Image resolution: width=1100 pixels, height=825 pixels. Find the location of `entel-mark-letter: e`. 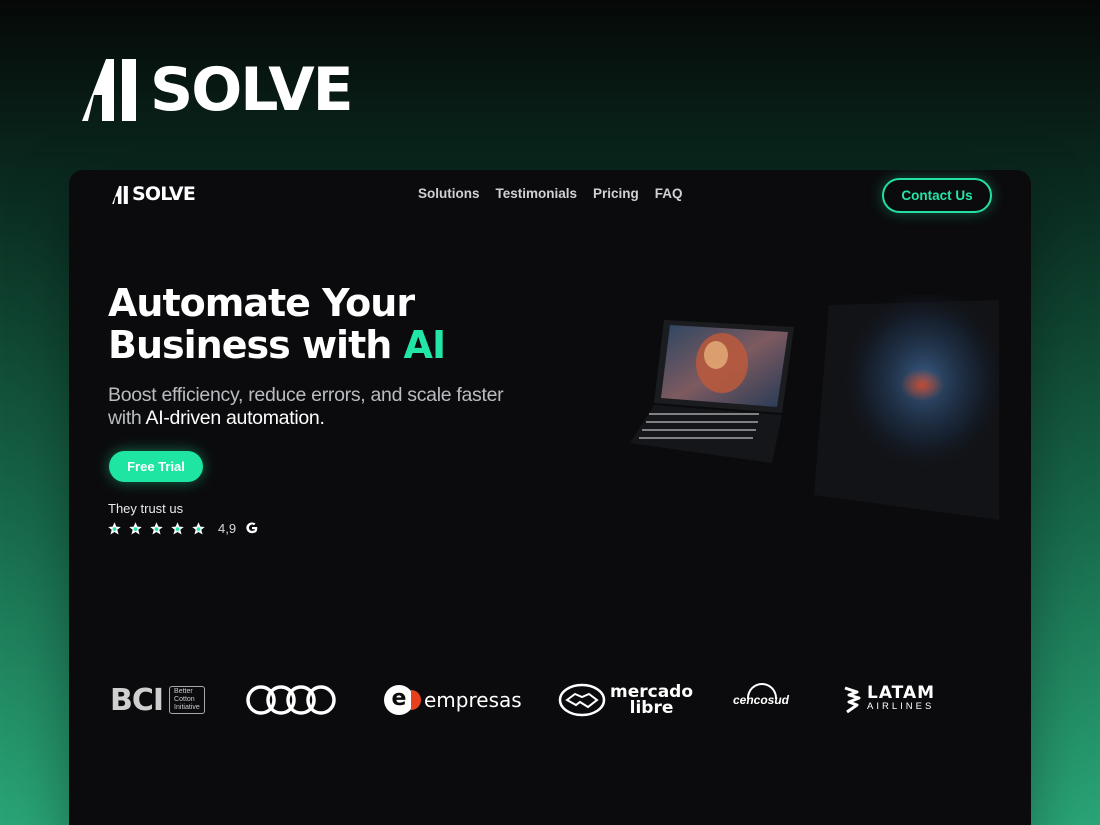

entel-mark-letter: e is located at coordinates (399, 698).